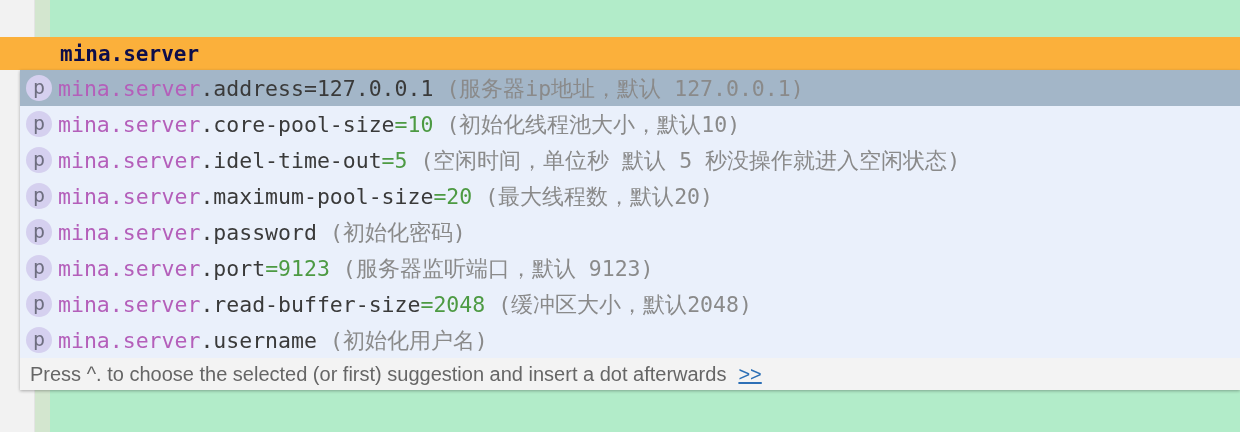 Image resolution: width=1240 pixels, height=432 pixels. I want to click on suggestion-item: p mina.server.maximum-pool-size=20 (最大线程数，默认20), so click(630, 196).